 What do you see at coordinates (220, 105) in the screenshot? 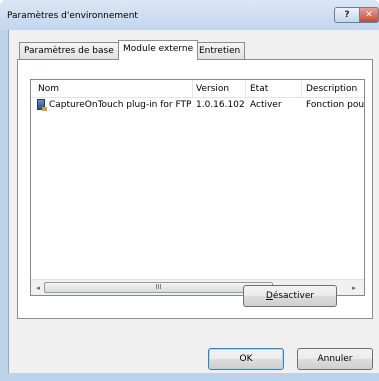
I see `list-item-version: 1.0.16.1026` at bounding box center [220, 105].